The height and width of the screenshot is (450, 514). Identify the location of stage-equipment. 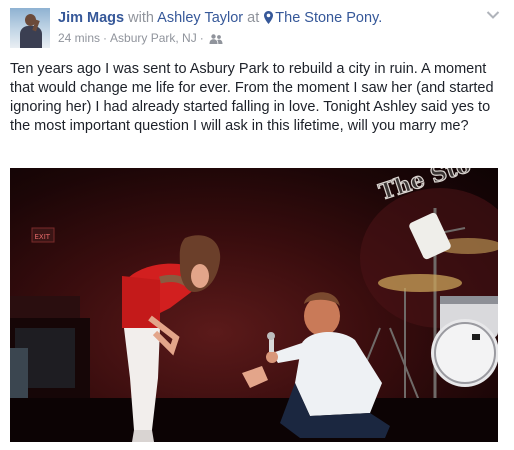
(50, 347).